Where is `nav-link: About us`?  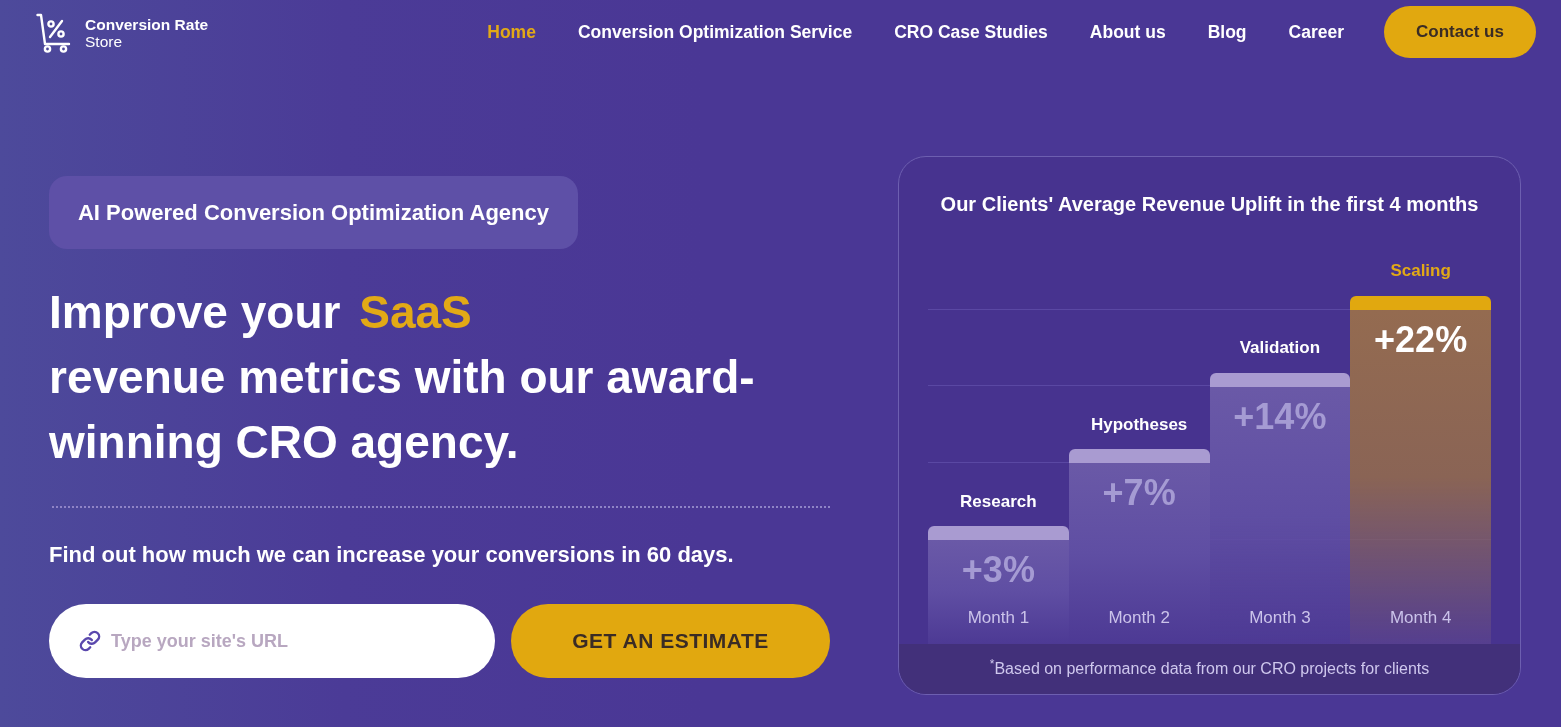
nav-link: About us is located at coordinates (1127, 32).